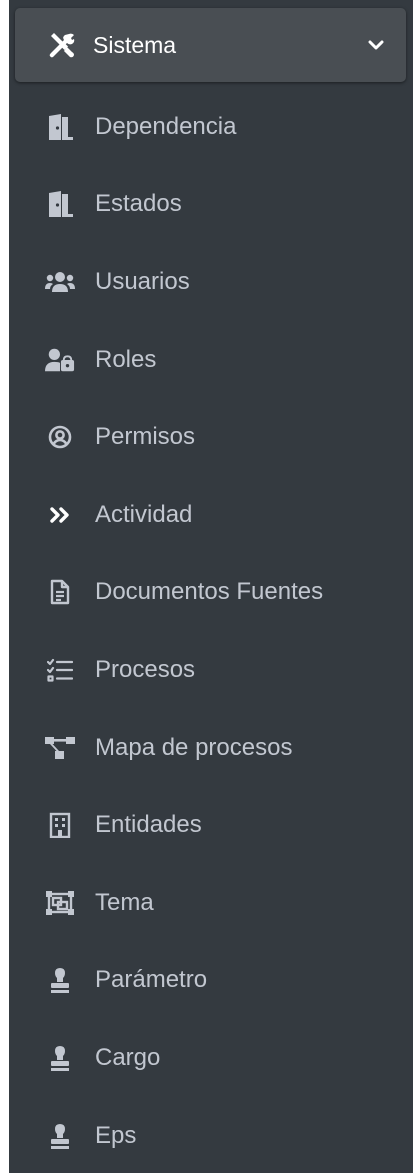  I want to click on users-icon, so click(60, 282).